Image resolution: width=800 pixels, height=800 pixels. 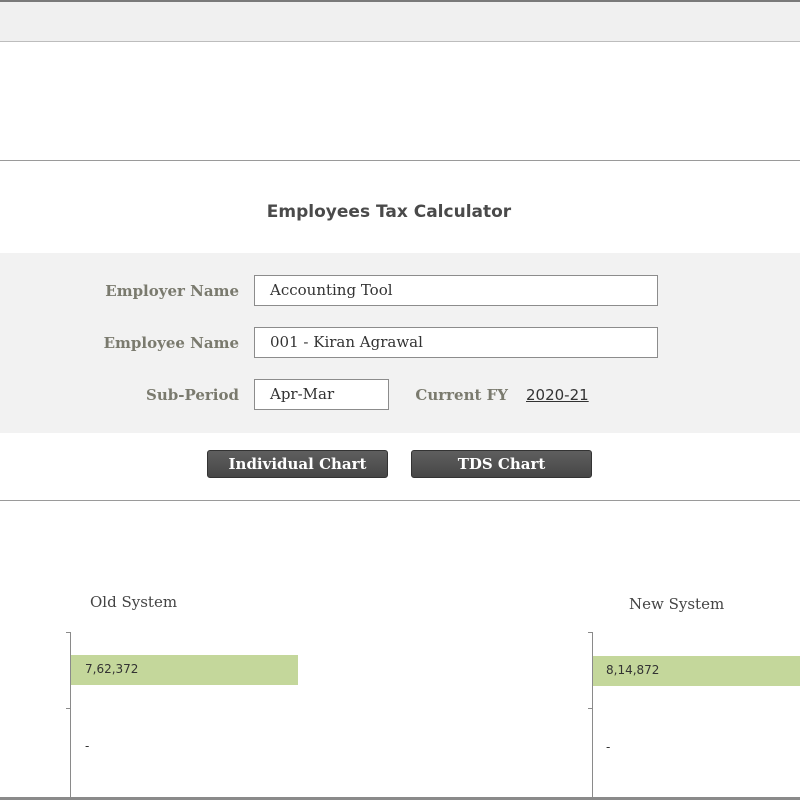 What do you see at coordinates (171, 343) in the screenshot?
I see `employee-name-label: Employee Name` at bounding box center [171, 343].